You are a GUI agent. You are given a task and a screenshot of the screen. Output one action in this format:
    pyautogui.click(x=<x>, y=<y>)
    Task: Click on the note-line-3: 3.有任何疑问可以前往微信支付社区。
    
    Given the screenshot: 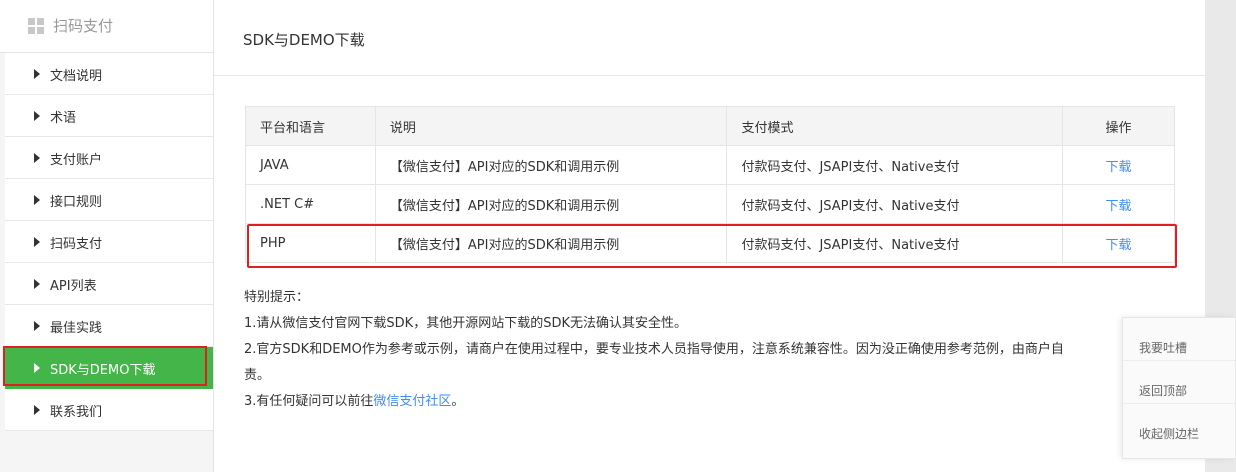 What is the action you would take?
    pyautogui.click(x=654, y=402)
    